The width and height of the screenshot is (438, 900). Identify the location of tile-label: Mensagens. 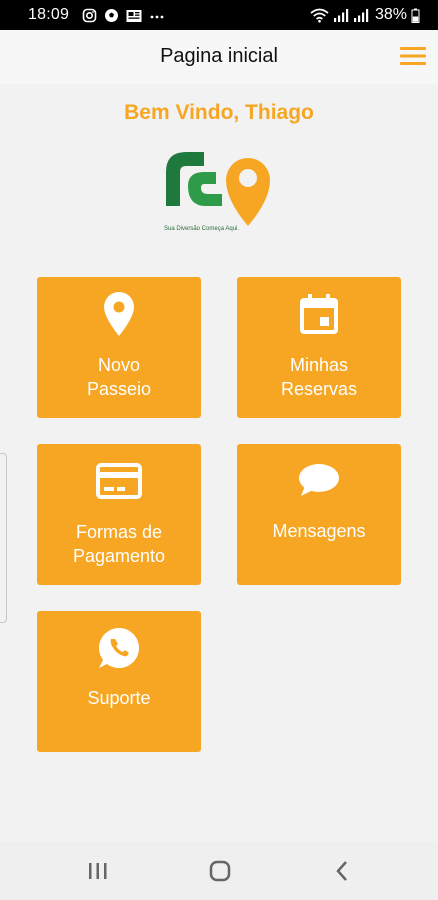
(319, 531).